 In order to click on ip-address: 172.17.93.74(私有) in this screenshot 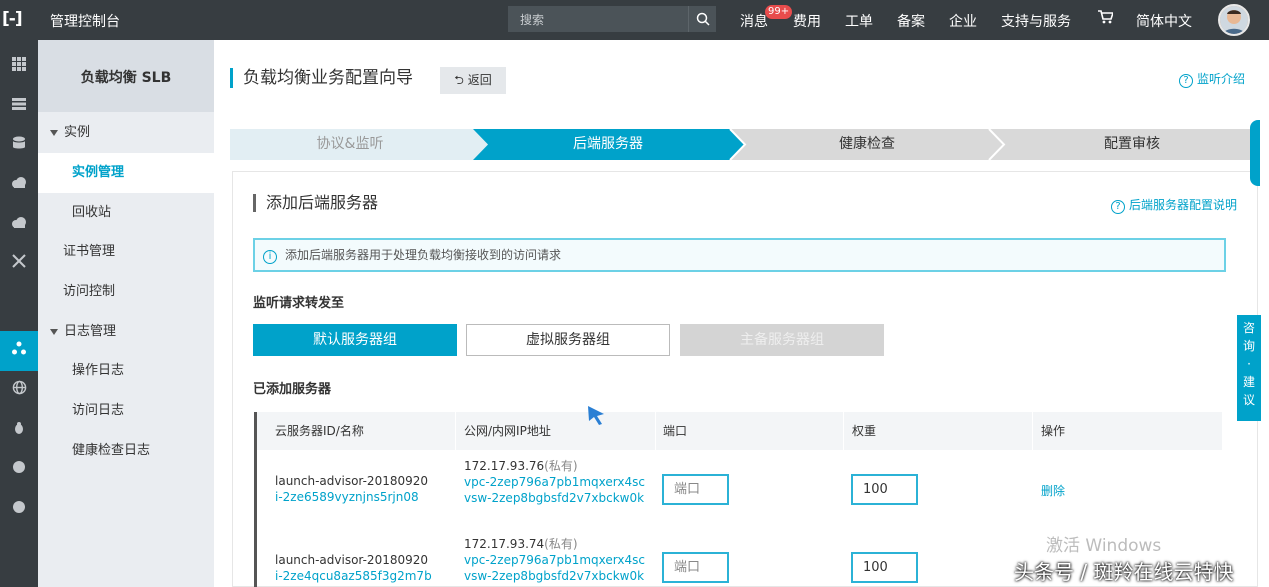, I will do `click(521, 544)`.